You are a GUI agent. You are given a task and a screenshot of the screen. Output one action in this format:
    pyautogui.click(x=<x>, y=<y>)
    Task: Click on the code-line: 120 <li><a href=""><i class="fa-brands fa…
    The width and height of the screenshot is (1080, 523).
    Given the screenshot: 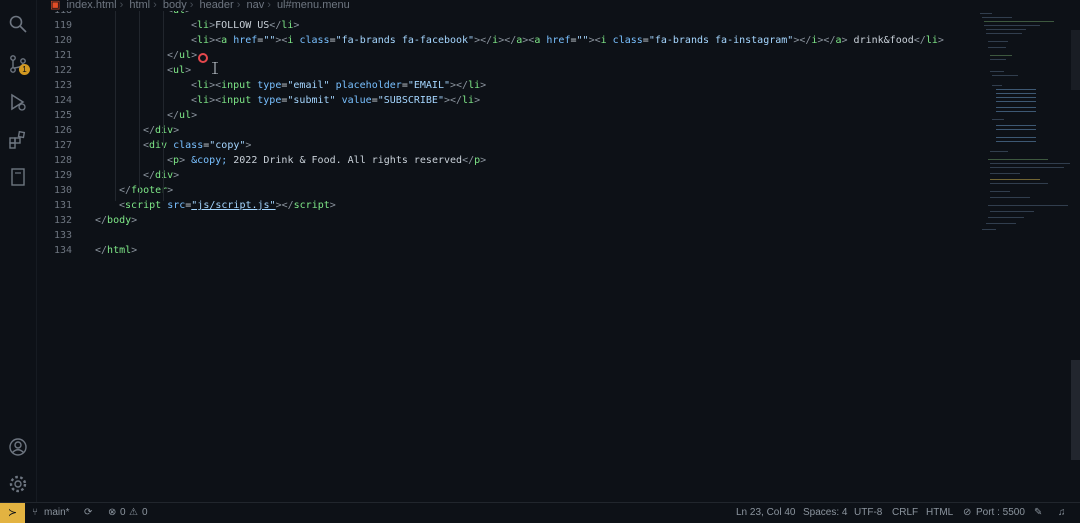 What is the action you would take?
    pyautogui.click(x=501, y=40)
    